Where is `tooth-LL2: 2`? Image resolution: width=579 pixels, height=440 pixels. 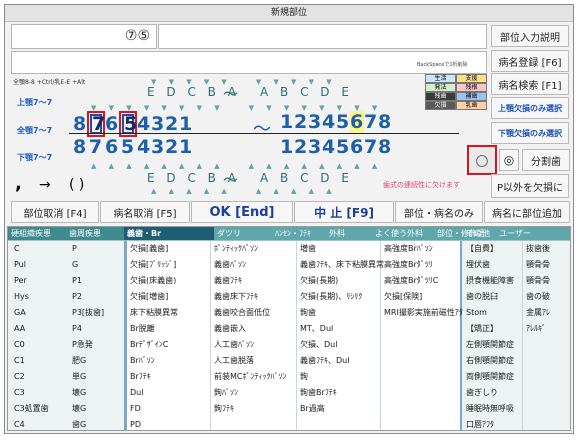 tooth-LL2: 2 is located at coordinates (301, 147).